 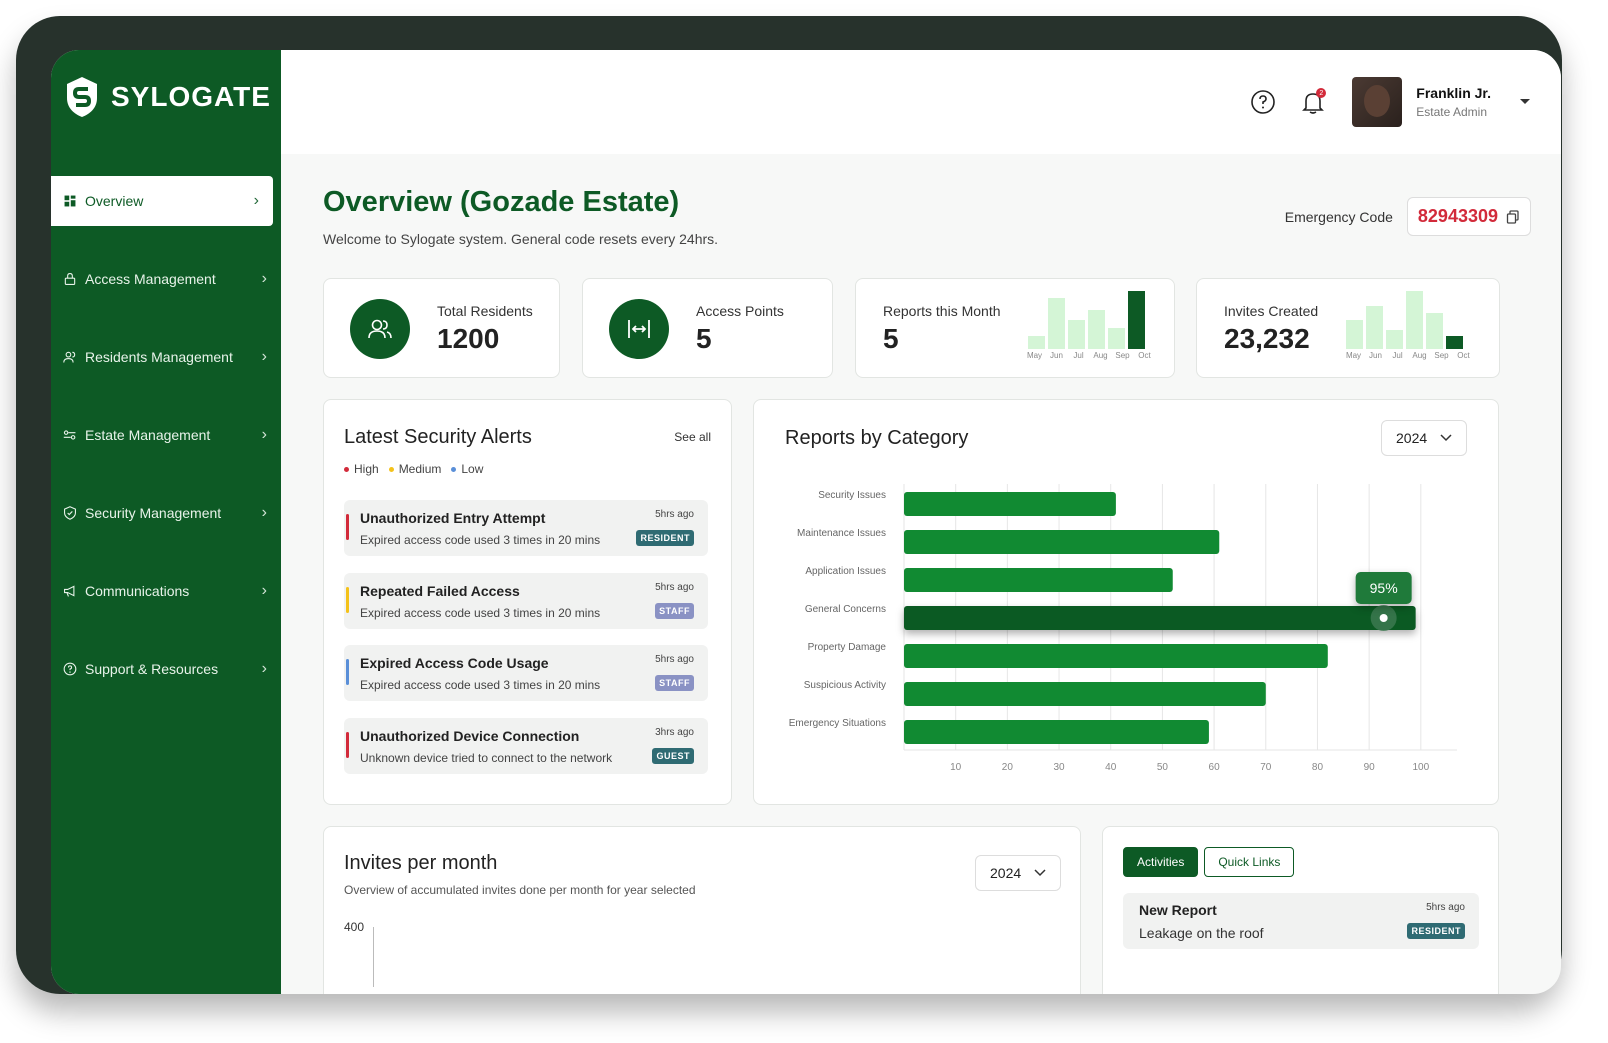 I want to click on sidebar-item-label: Estate Management, so click(x=148, y=435).